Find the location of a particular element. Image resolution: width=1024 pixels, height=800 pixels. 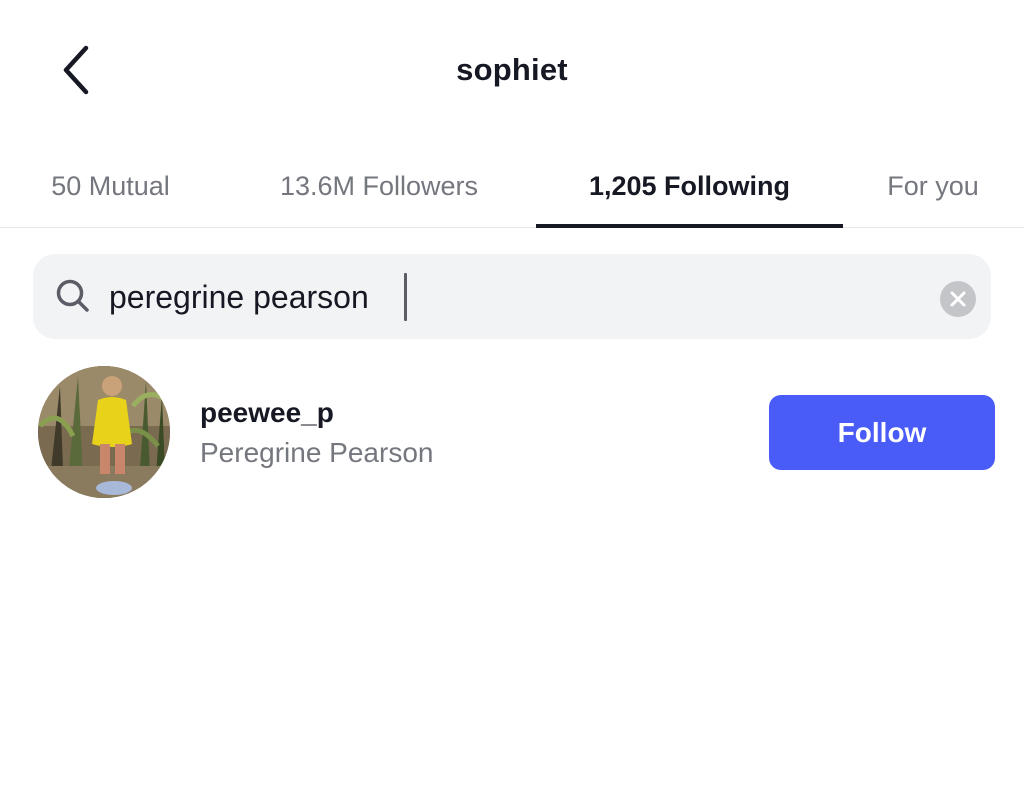

tab-following: 1,205 Following is located at coordinates (689, 186).